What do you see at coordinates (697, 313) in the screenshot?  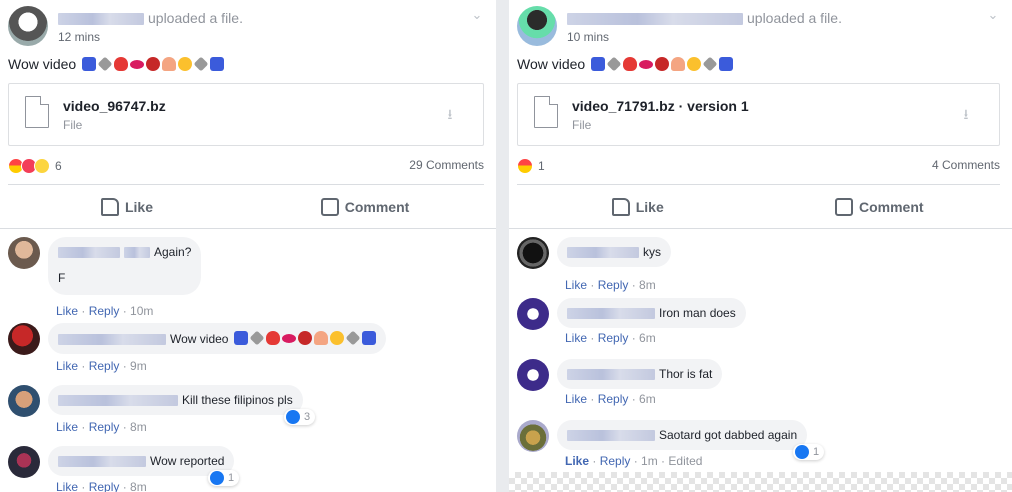 I see `comment-text: Iron man does` at bounding box center [697, 313].